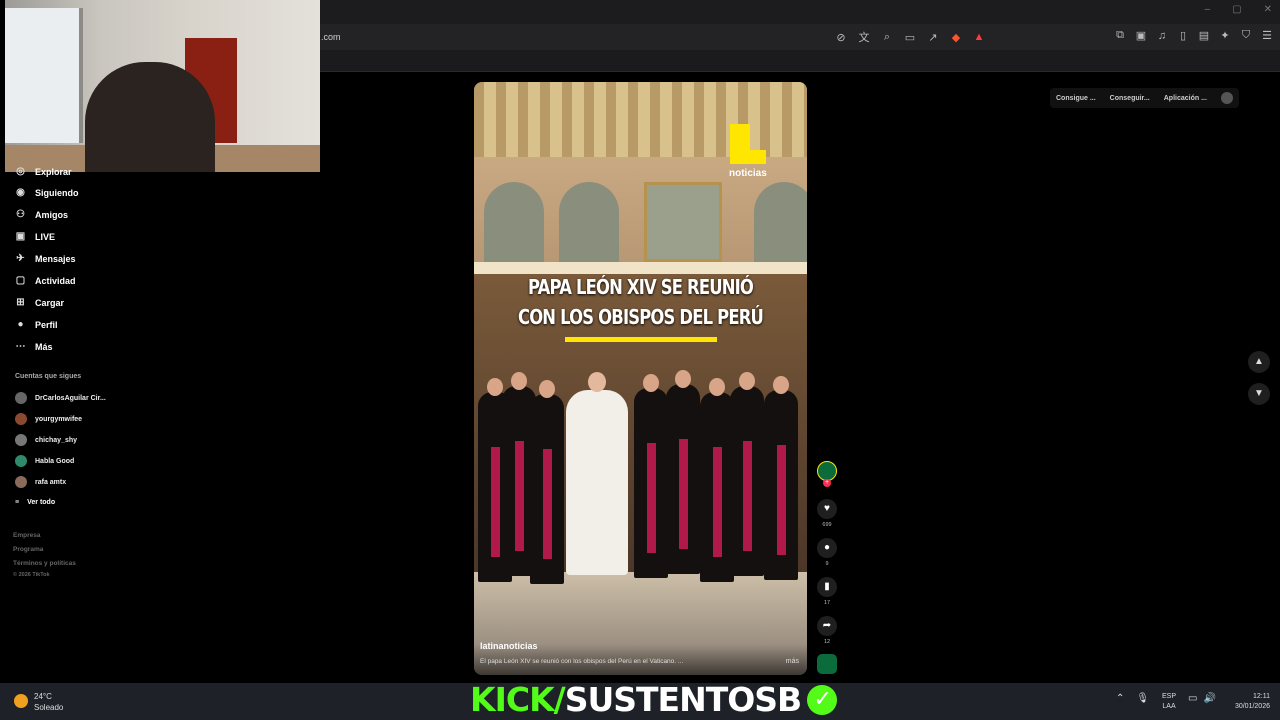 The width and height of the screenshot is (1280, 720). What do you see at coordinates (683, 699) in the screenshot?
I see `channel-label: SUSTENTOSB` at bounding box center [683, 699].